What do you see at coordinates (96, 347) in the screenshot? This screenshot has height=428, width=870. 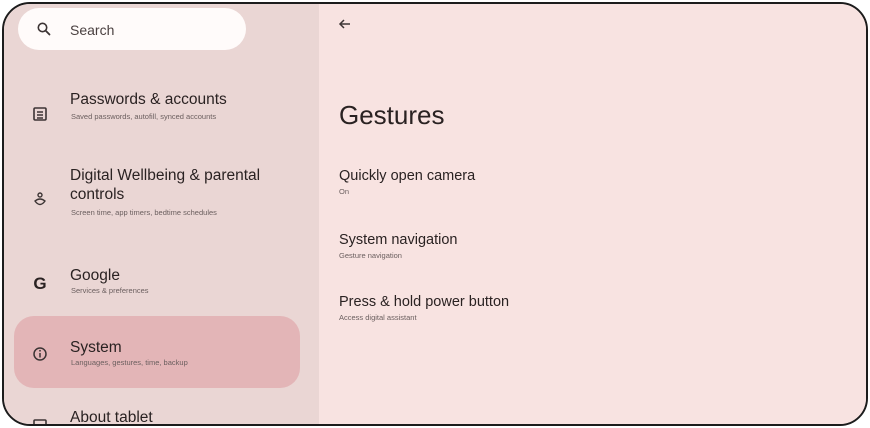 I see `sidebar-item-label: System` at bounding box center [96, 347].